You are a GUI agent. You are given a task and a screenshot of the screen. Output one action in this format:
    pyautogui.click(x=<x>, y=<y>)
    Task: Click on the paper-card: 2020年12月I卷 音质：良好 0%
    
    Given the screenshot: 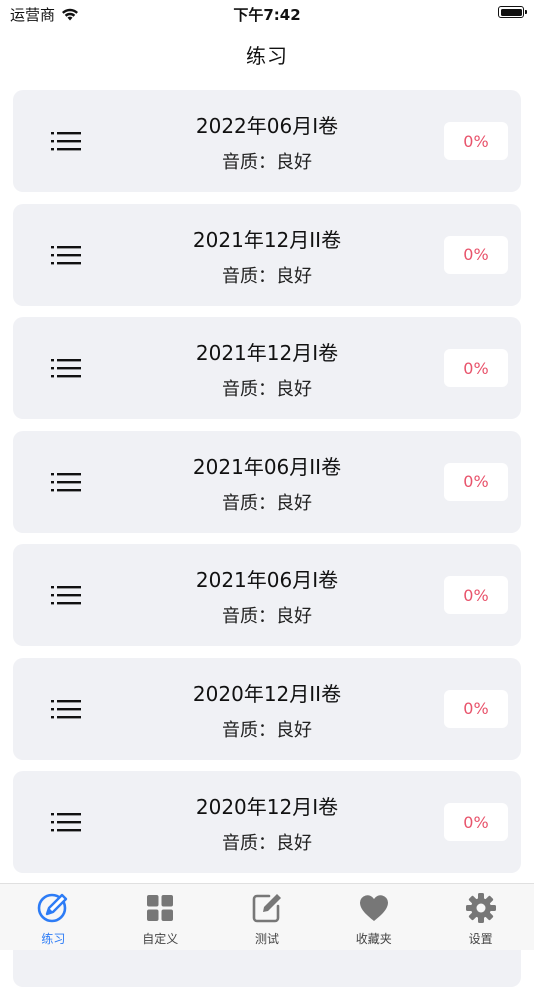 What is the action you would take?
    pyautogui.click(x=267, y=822)
    